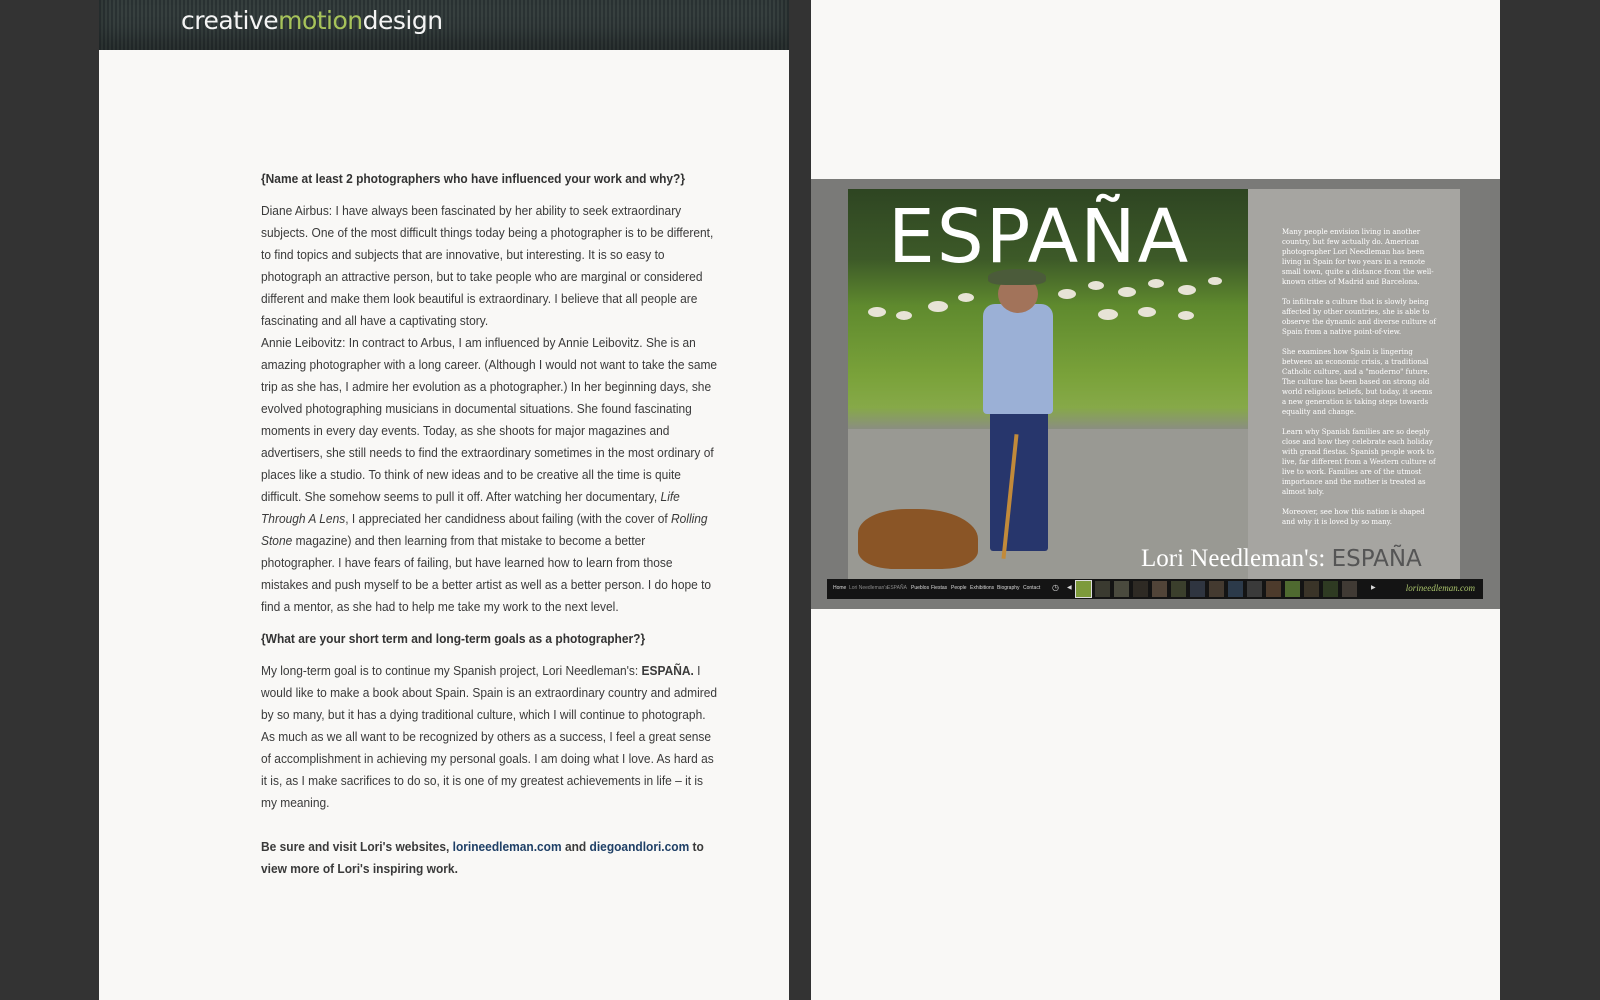 The height and width of the screenshot is (1000, 1600). I want to click on shepherd-photo: ESPAÑA, so click(1048, 384).